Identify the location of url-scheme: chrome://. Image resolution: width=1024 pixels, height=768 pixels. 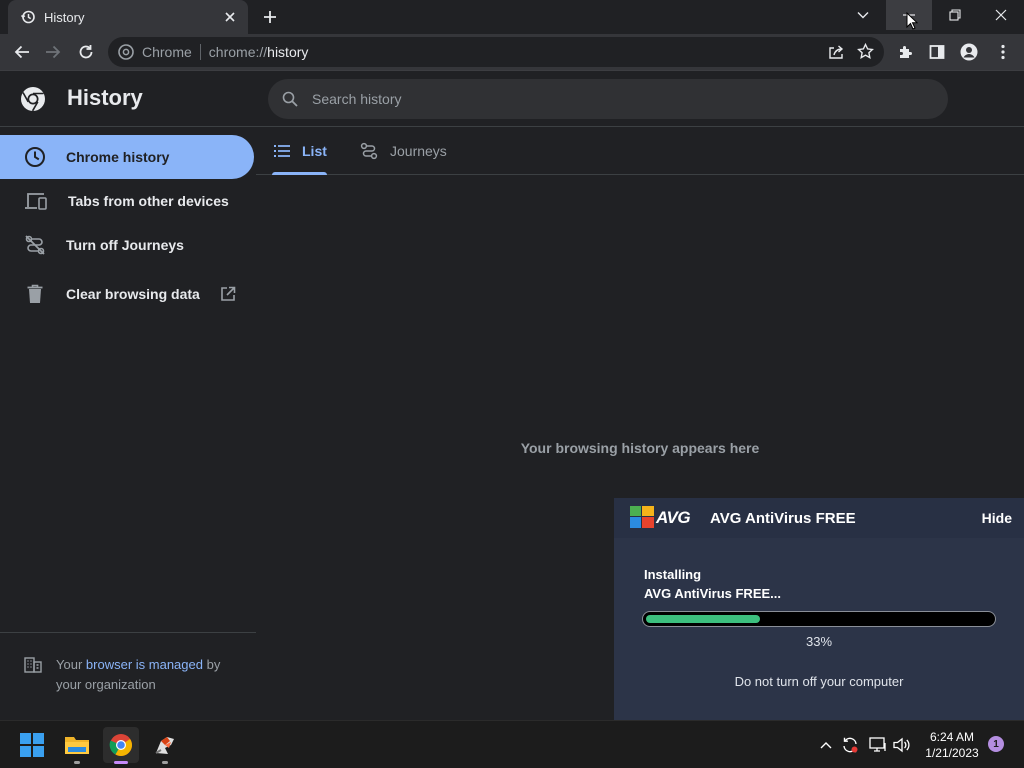
(238, 52).